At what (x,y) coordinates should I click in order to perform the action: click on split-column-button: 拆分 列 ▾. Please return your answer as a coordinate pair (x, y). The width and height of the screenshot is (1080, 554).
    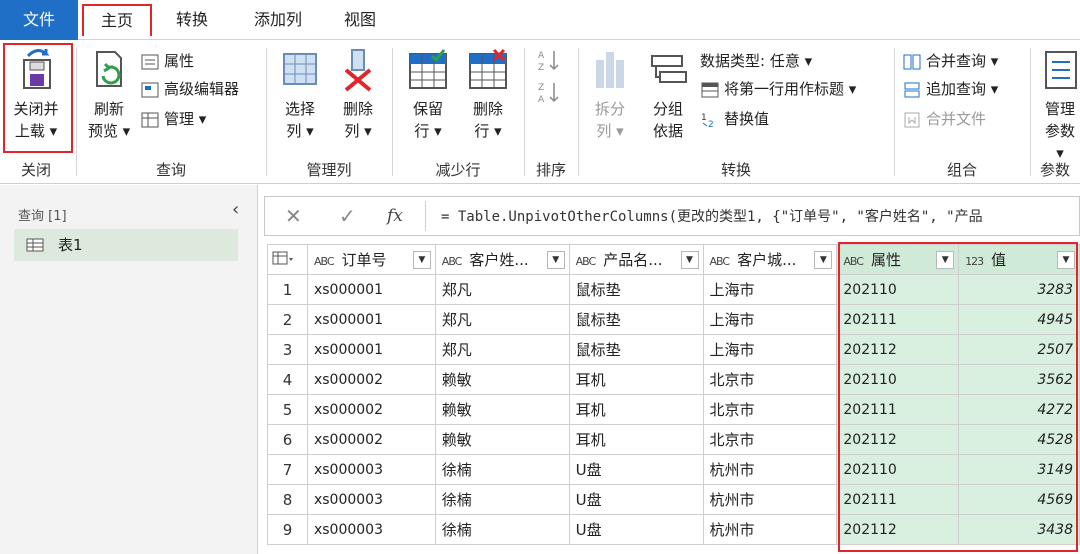
    Looking at the image, I should click on (610, 94).